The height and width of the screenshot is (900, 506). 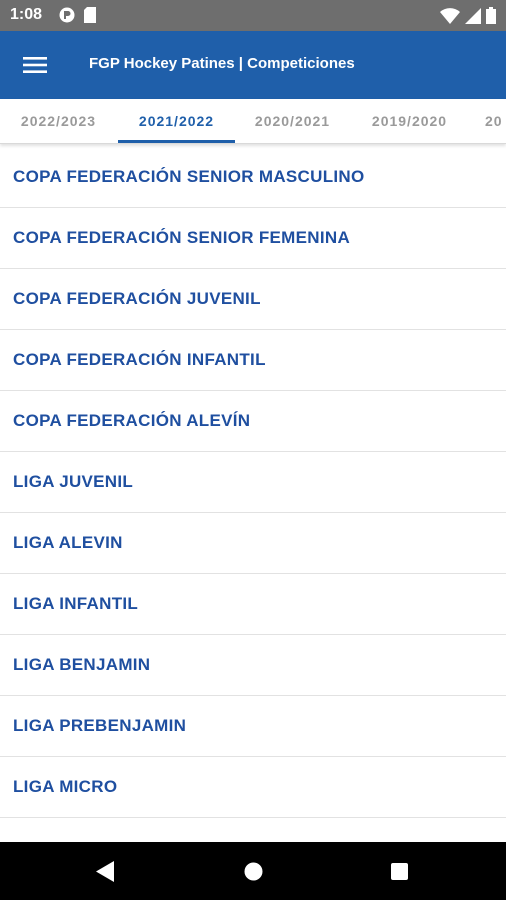 I want to click on tab-2020-2021: 2020/2021, so click(x=292, y=121).